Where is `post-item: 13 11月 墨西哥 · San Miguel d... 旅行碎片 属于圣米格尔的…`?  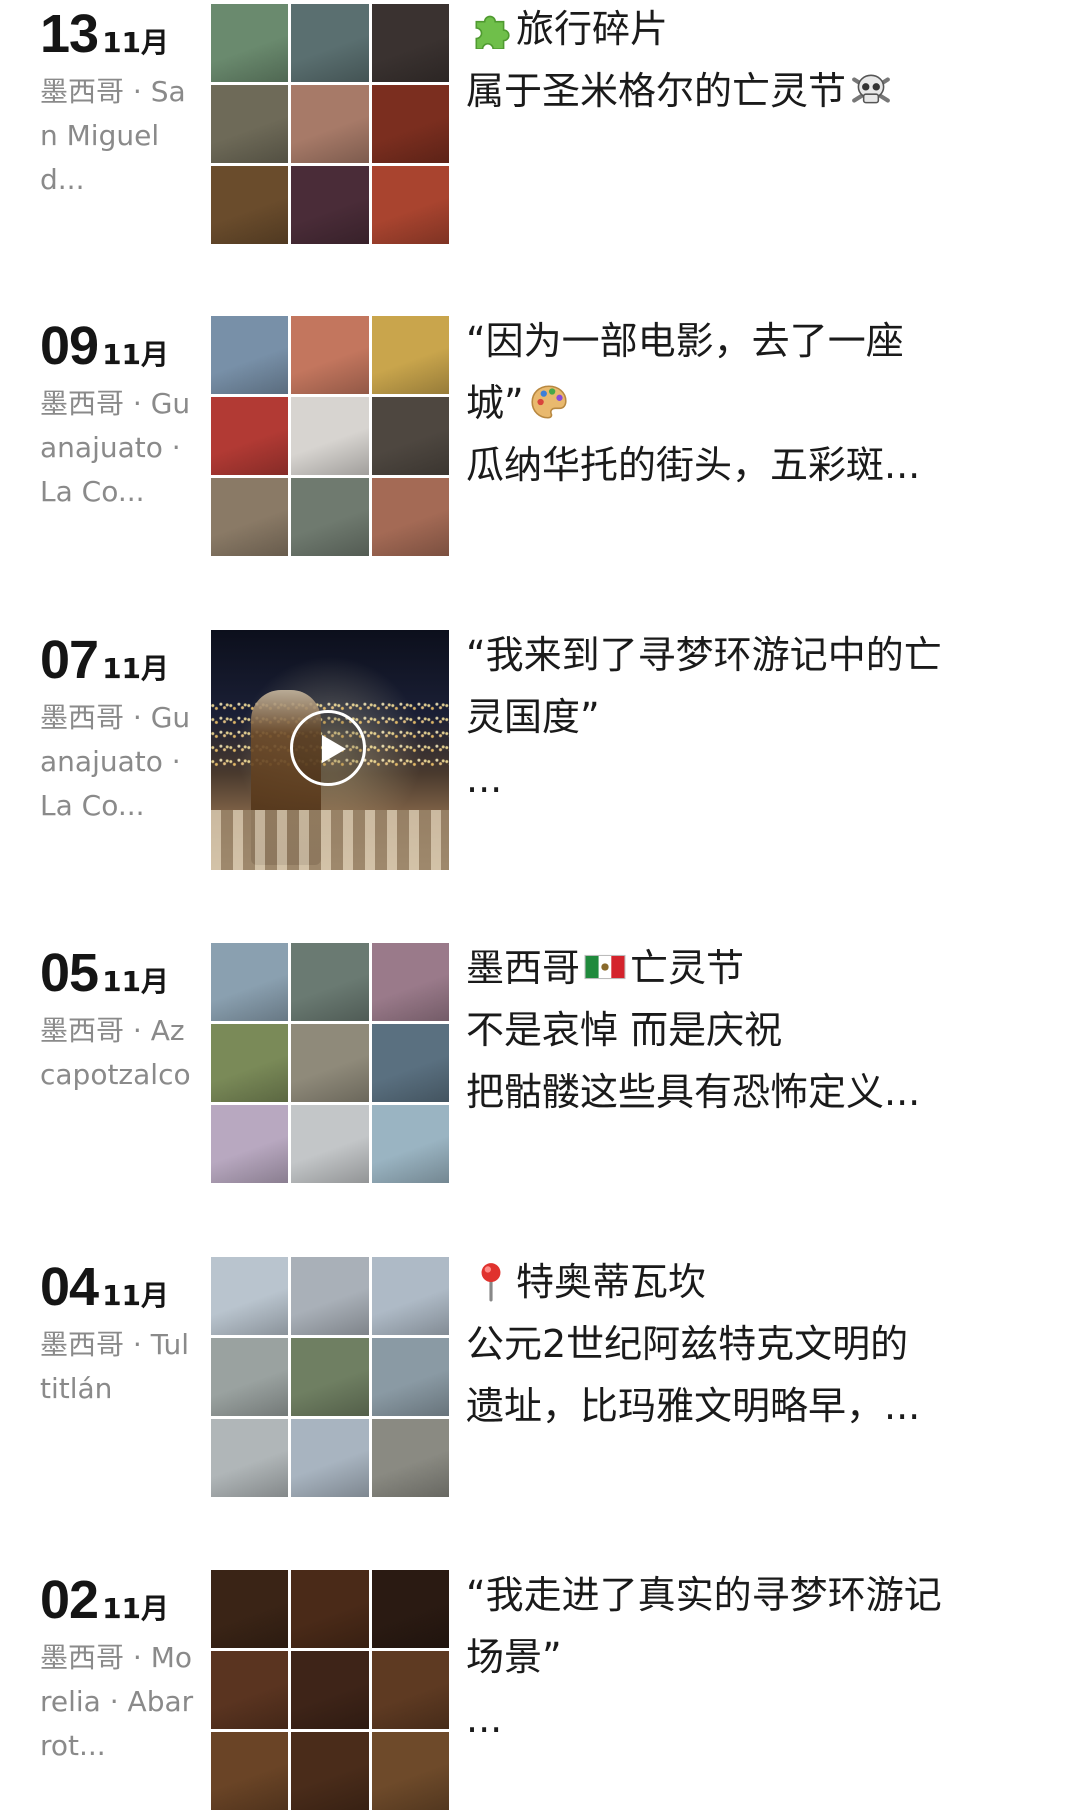 post-item: 13 11月 墨西哥 · San Miguel d... 旅行碎片 属于圣米格尔的… is located at coordinates (540, 124).